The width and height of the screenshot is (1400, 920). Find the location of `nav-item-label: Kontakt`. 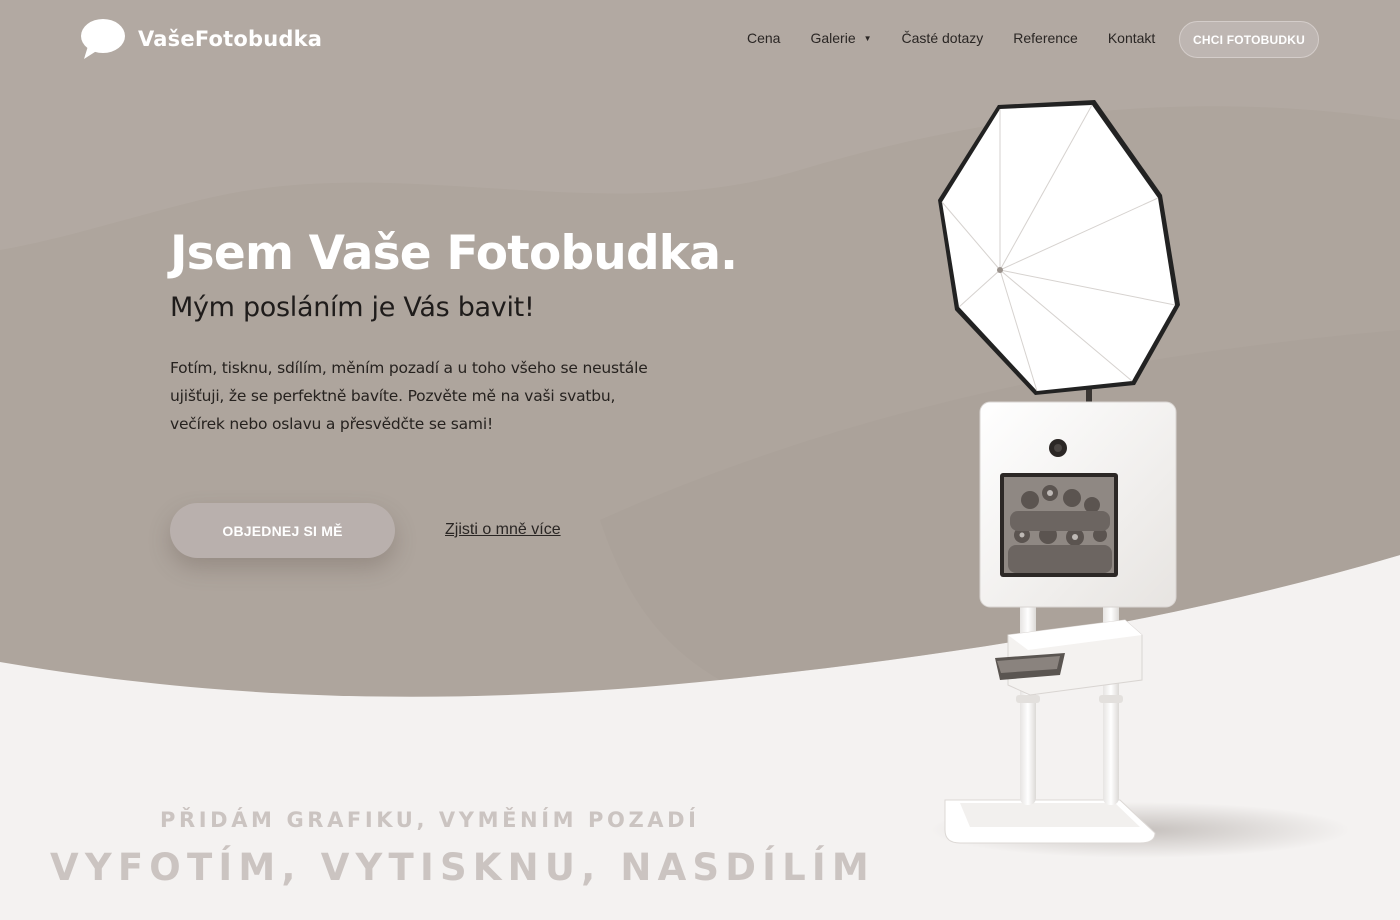

nav-item-label: Kontakt is located at coordinates (1131, 38).